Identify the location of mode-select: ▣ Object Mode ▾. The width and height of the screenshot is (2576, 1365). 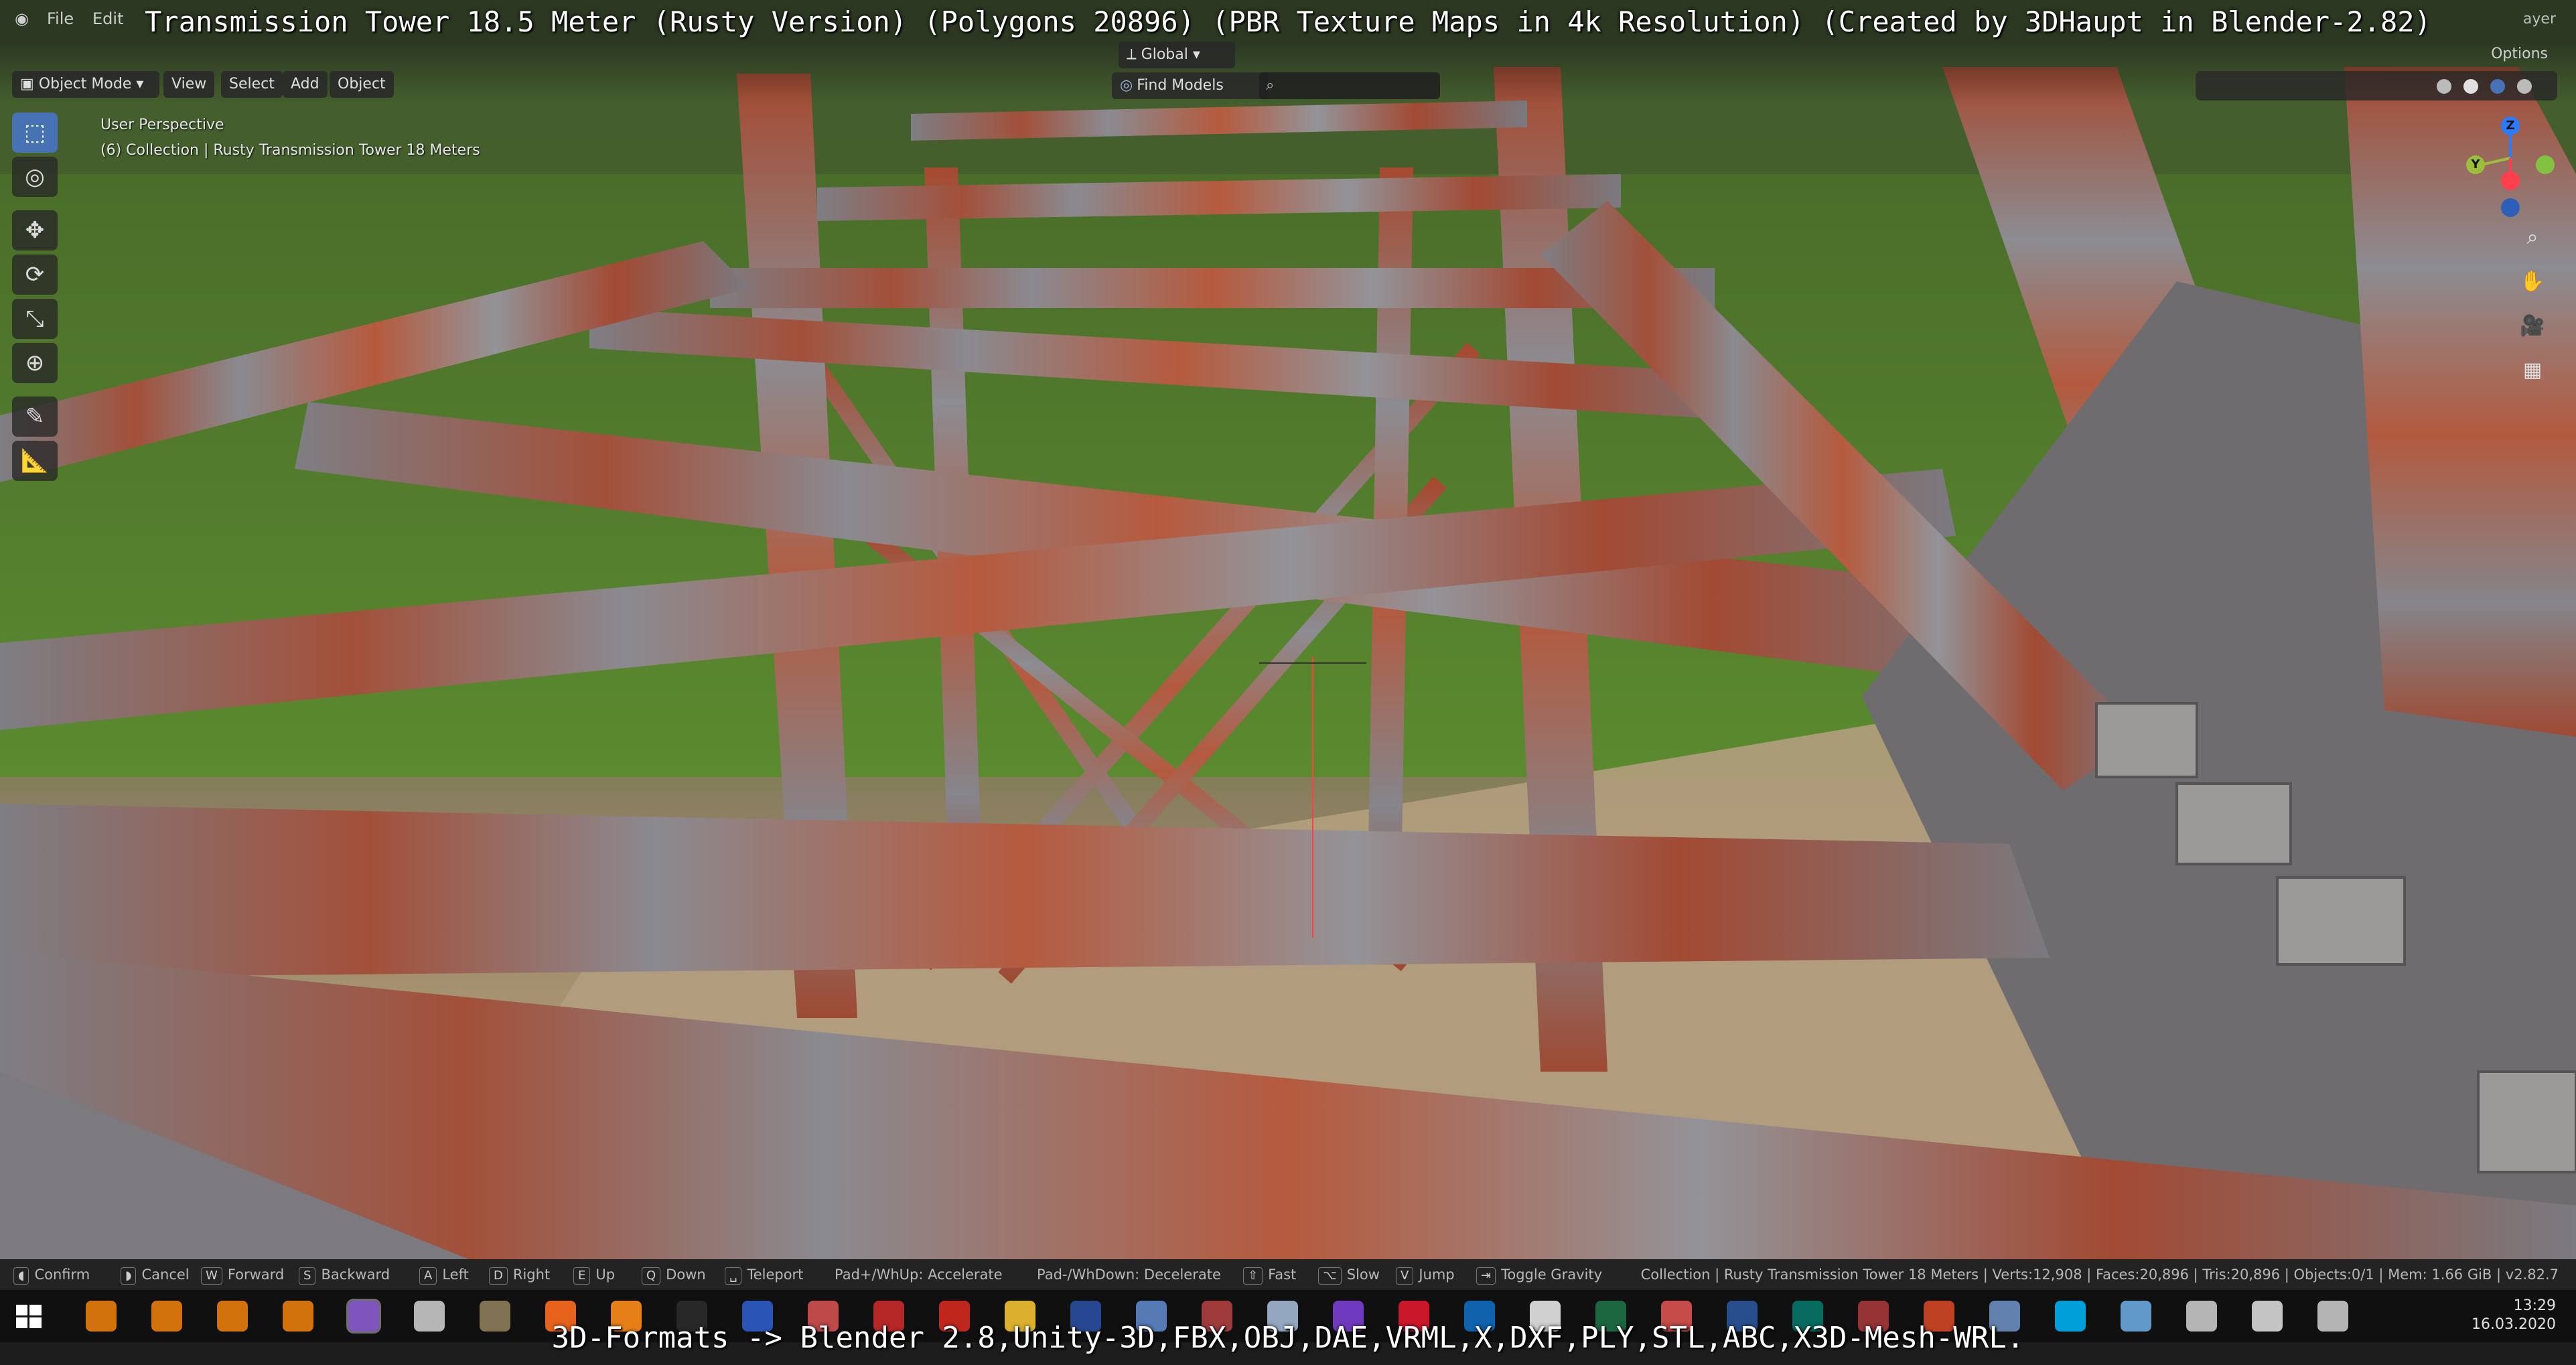
(85, 84).